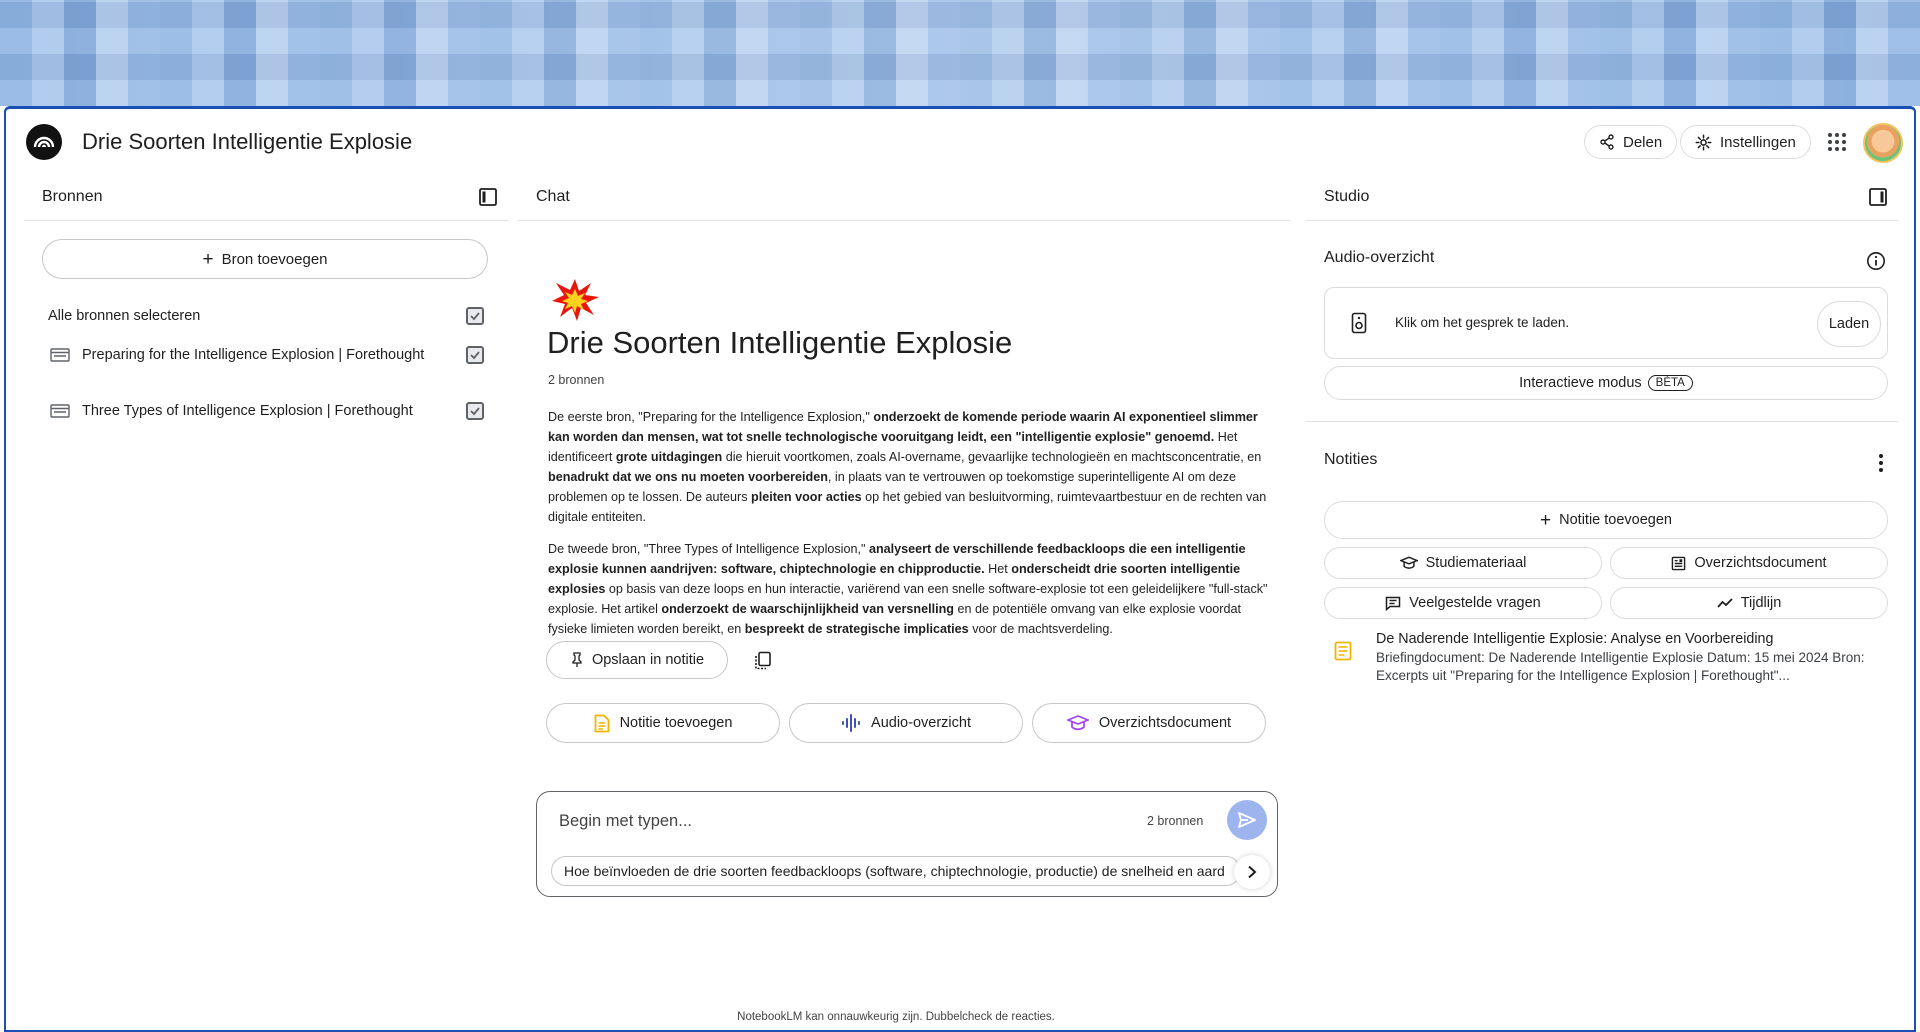 Image resolution: width=1920 pixels, height=1032 pixels. What do you see at coordinates (265, 316) in the screenshot?
I see `select-all-row: Alle bronnen selecteren` at bounding box center [265, 316].